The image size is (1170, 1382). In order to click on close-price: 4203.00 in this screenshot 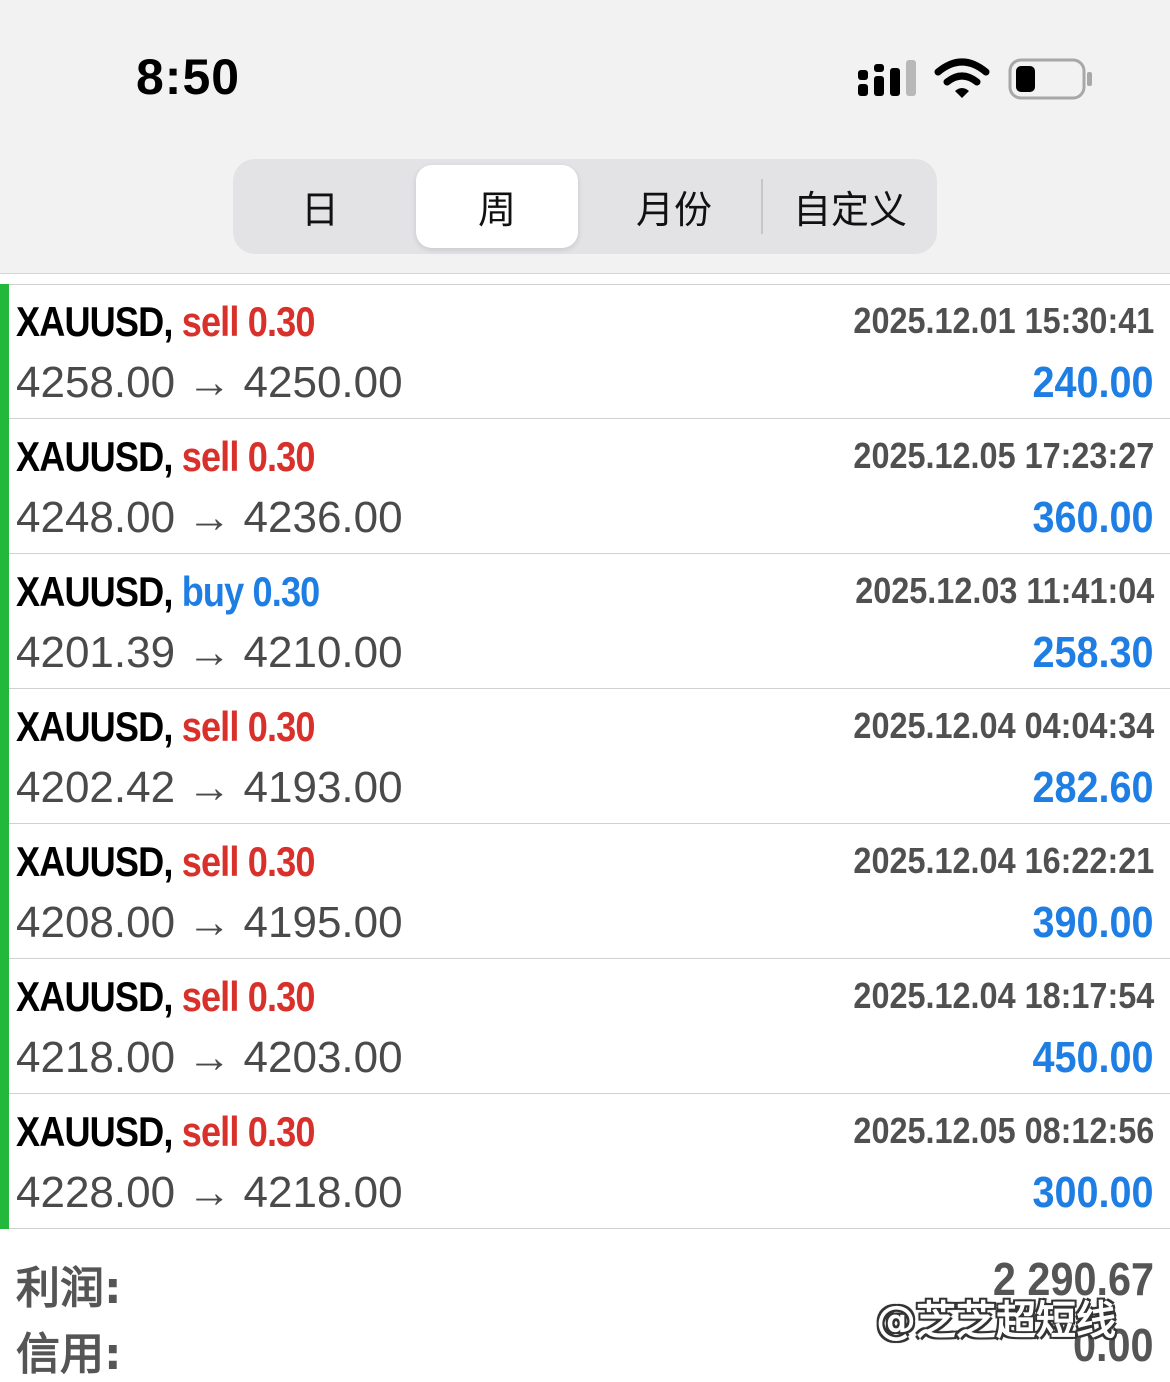, I will do `click(323, 1057)`.